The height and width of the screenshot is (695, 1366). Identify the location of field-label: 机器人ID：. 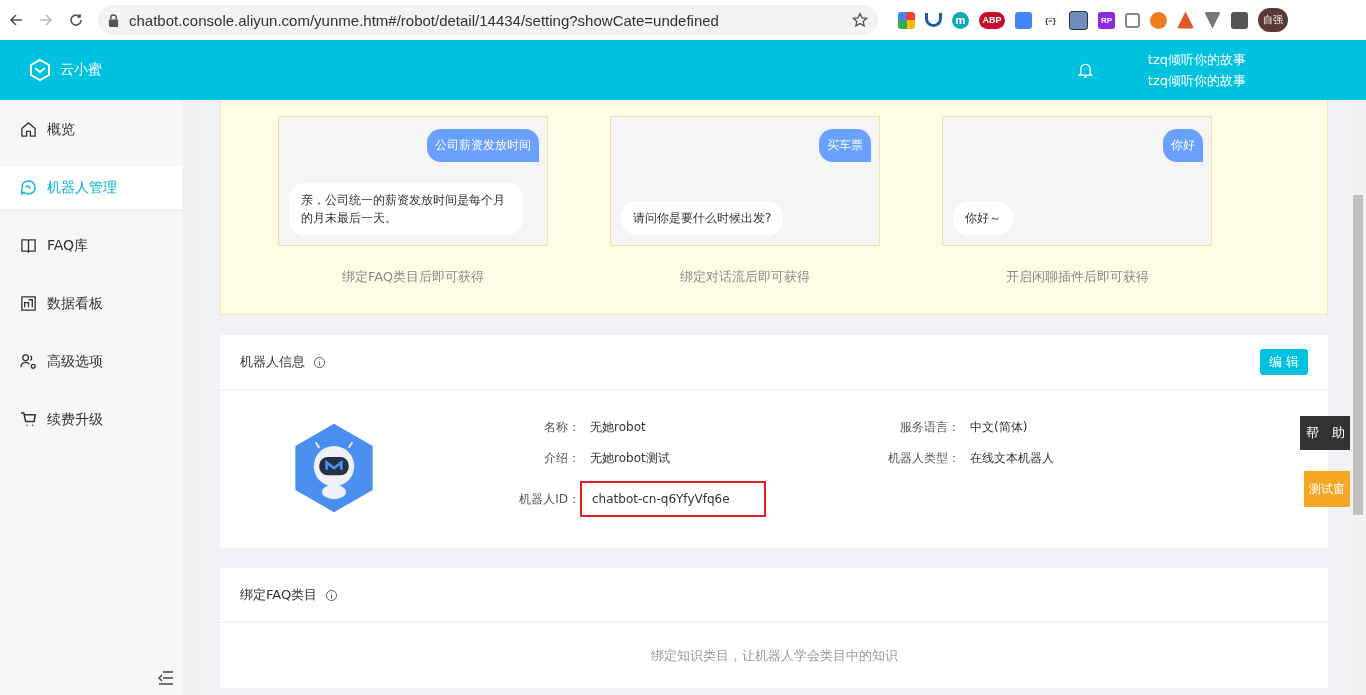
(549, 499).